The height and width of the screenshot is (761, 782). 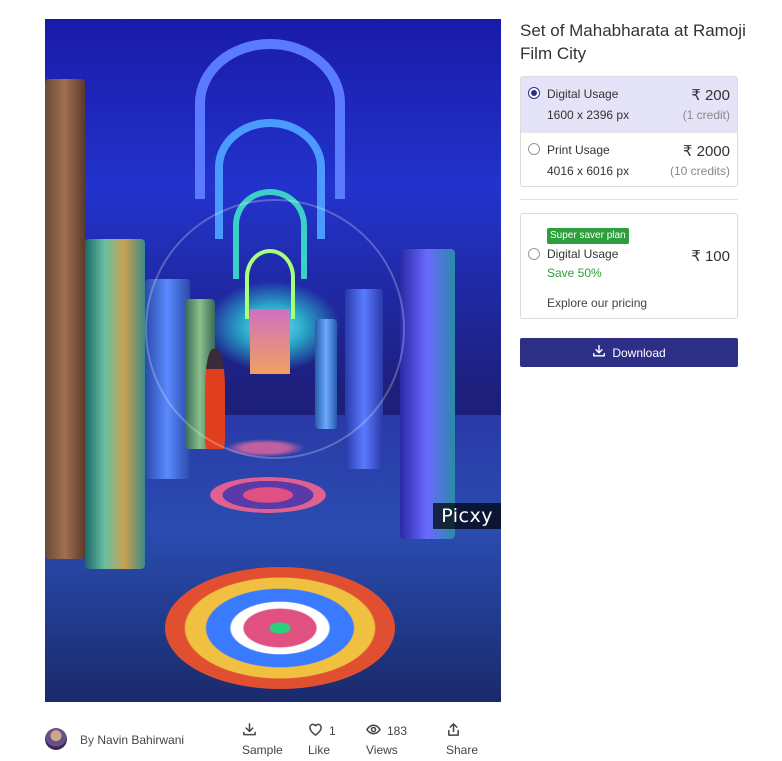 What do you see at coordinates (583, 254) in the screenshot?
I see `saver-name: Digital Usage` at bounding box center [583, 254].